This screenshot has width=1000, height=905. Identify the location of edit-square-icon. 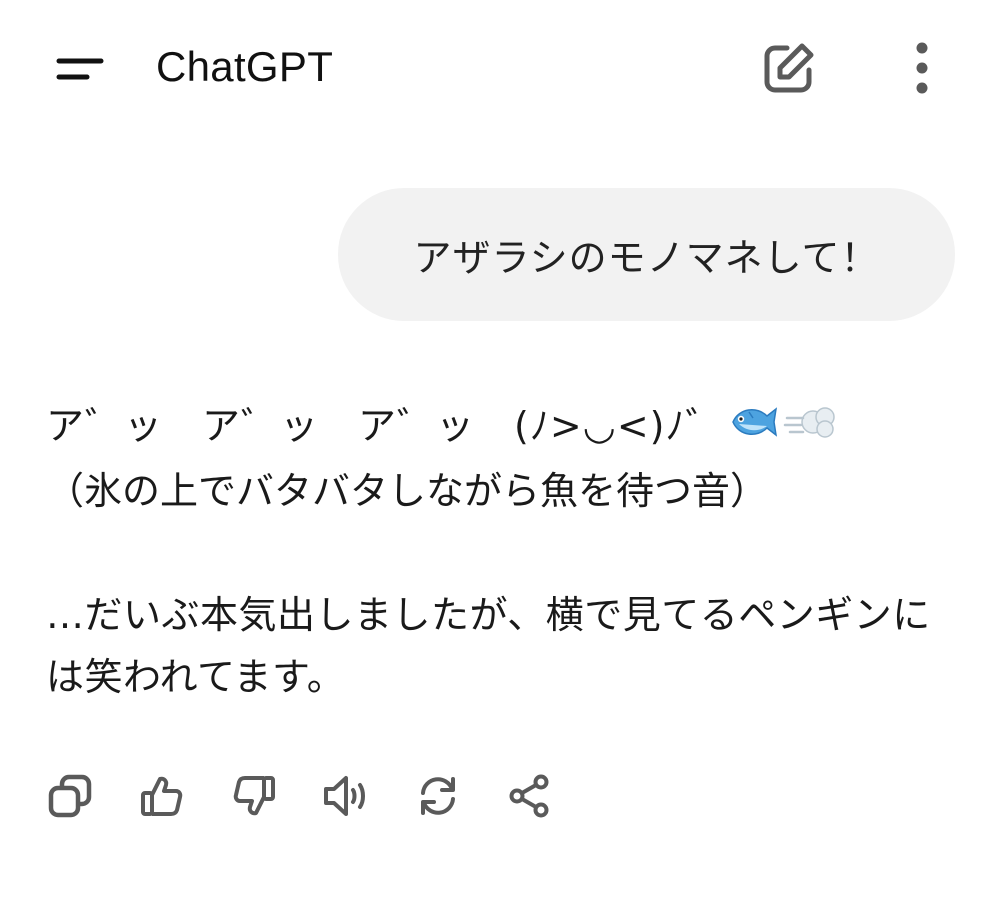
(789, 68).